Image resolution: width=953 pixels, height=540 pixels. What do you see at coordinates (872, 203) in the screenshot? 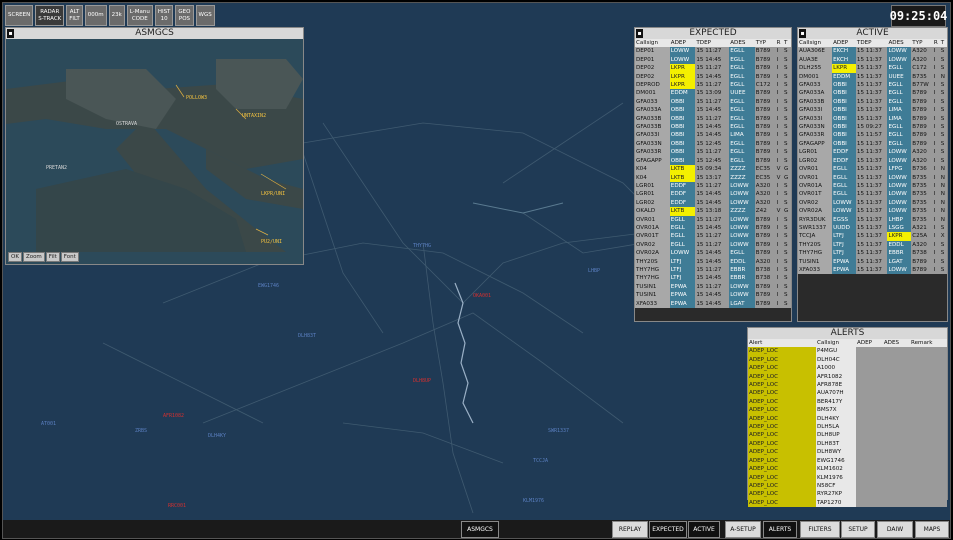
I see `table-row: OVR02 LOWW 15 11:37 LOWW B735 I N` at bounding box center [872, 203].